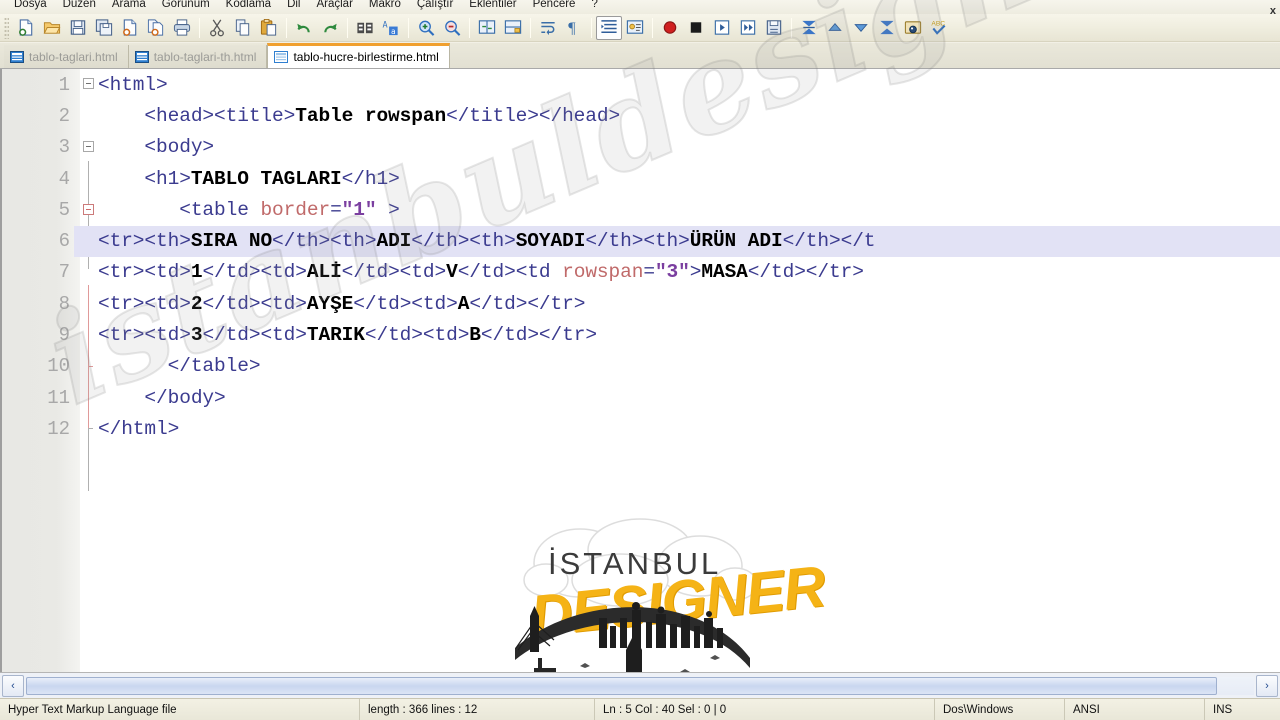 This screenshot has width=1280, height=720. I want to click on save-icon, so click(78, 28).